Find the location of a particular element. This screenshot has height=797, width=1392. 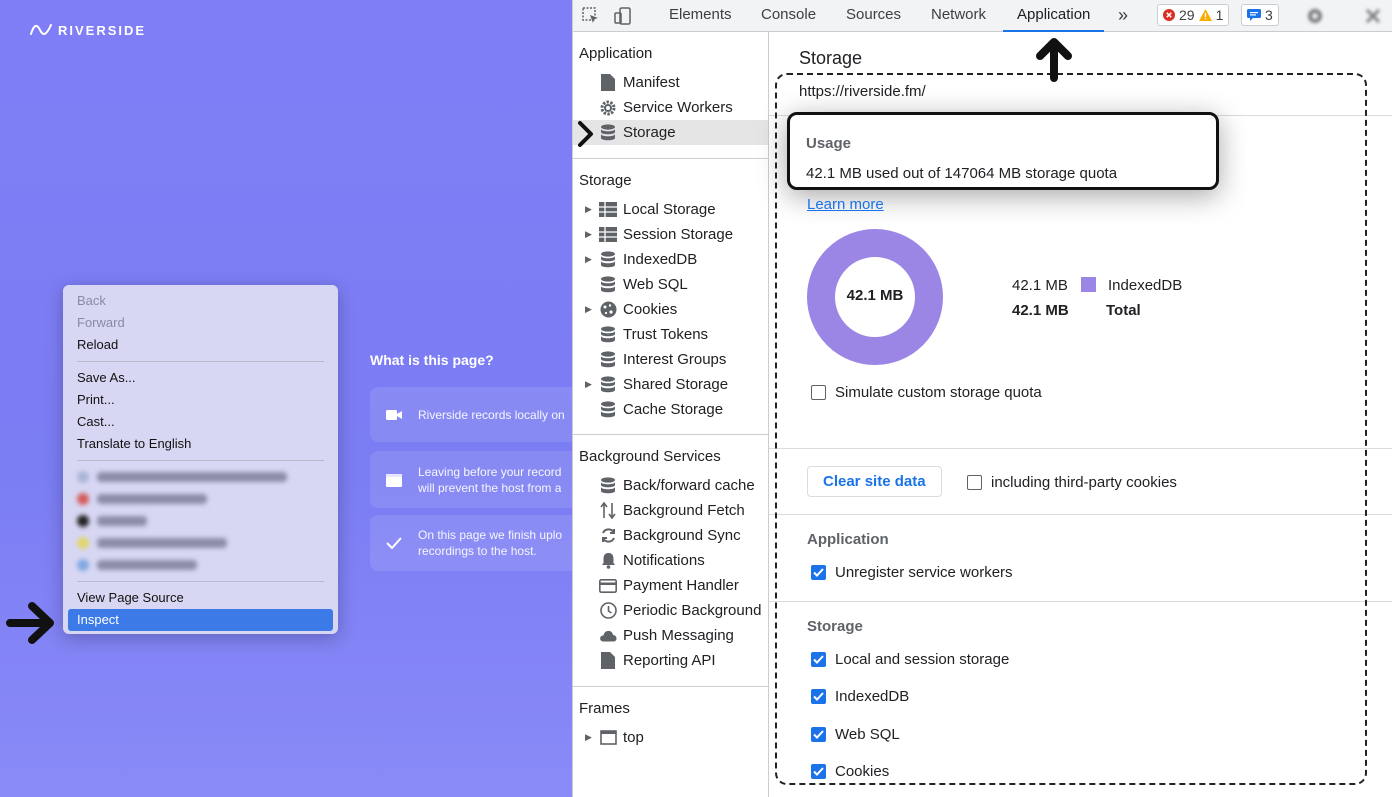

grid-table-icon is located at coordinates (608, 210).